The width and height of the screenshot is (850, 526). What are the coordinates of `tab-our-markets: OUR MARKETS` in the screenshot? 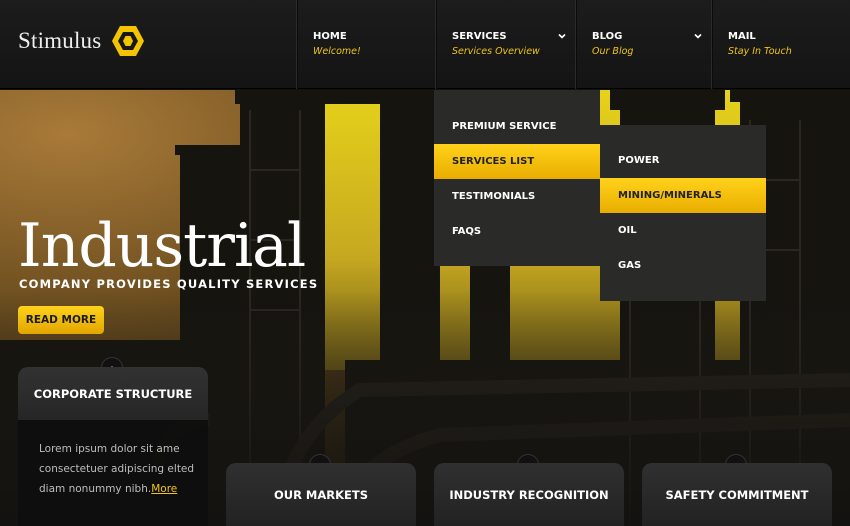 It's located at (321, 494).